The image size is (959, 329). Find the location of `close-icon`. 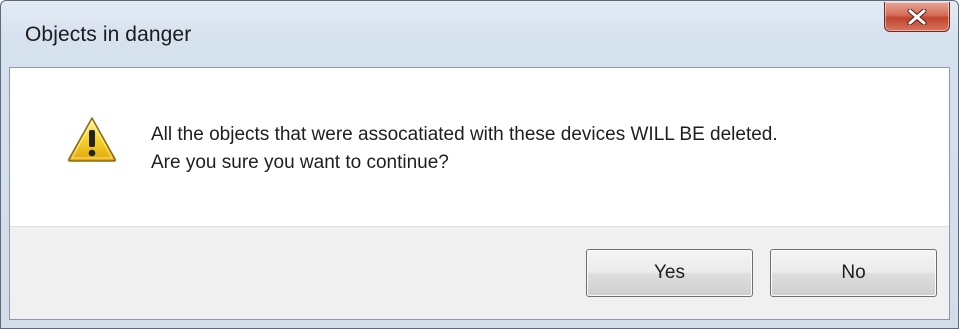

close-icon is located at coordinates (917, 16).